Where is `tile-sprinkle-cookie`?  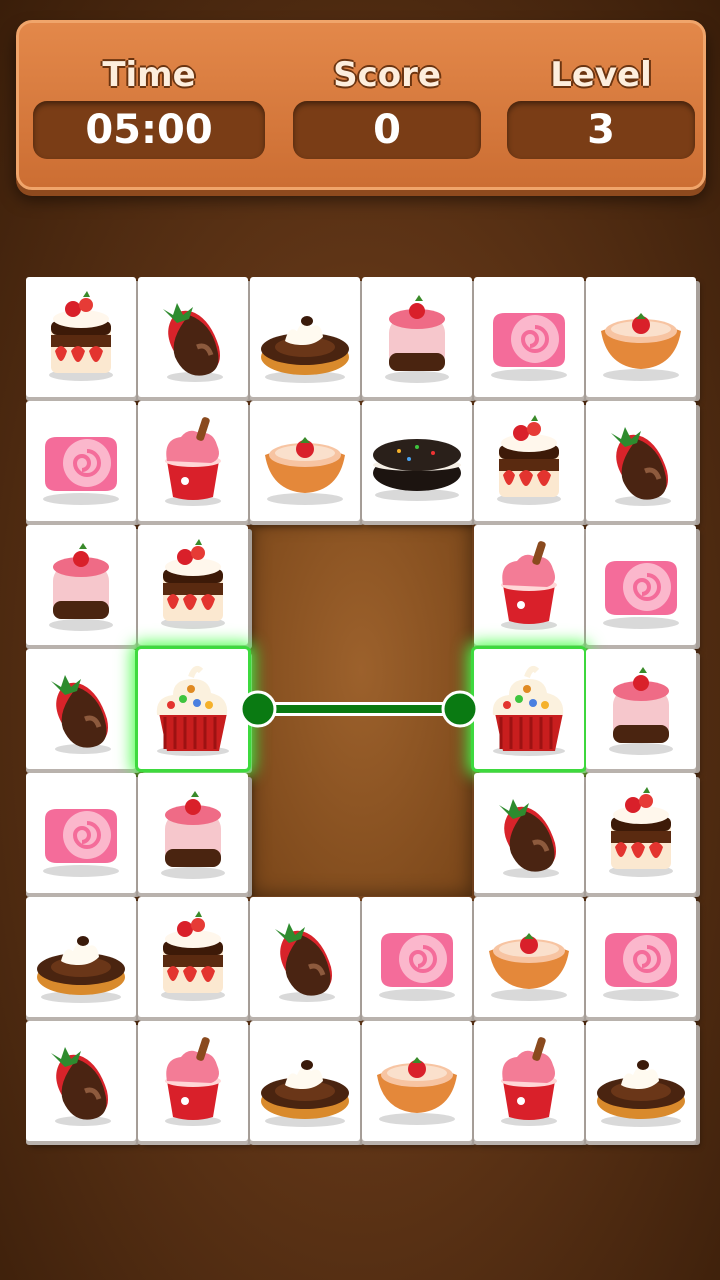 tile-sprinkle-cookie is located at coordinates (417, 461).